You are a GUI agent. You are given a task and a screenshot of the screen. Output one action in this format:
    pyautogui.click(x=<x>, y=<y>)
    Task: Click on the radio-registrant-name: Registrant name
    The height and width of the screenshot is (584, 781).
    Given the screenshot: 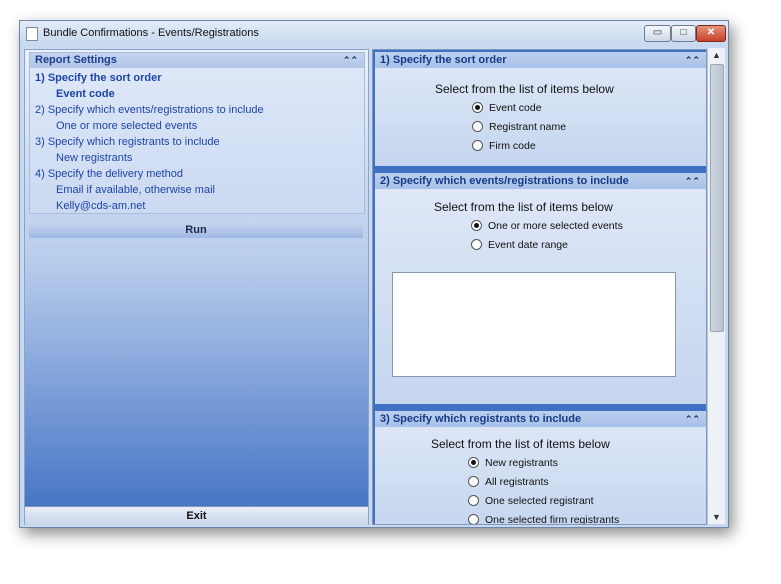 What is the action you would take?
    pyautogui.click(x=519, y=126)
    